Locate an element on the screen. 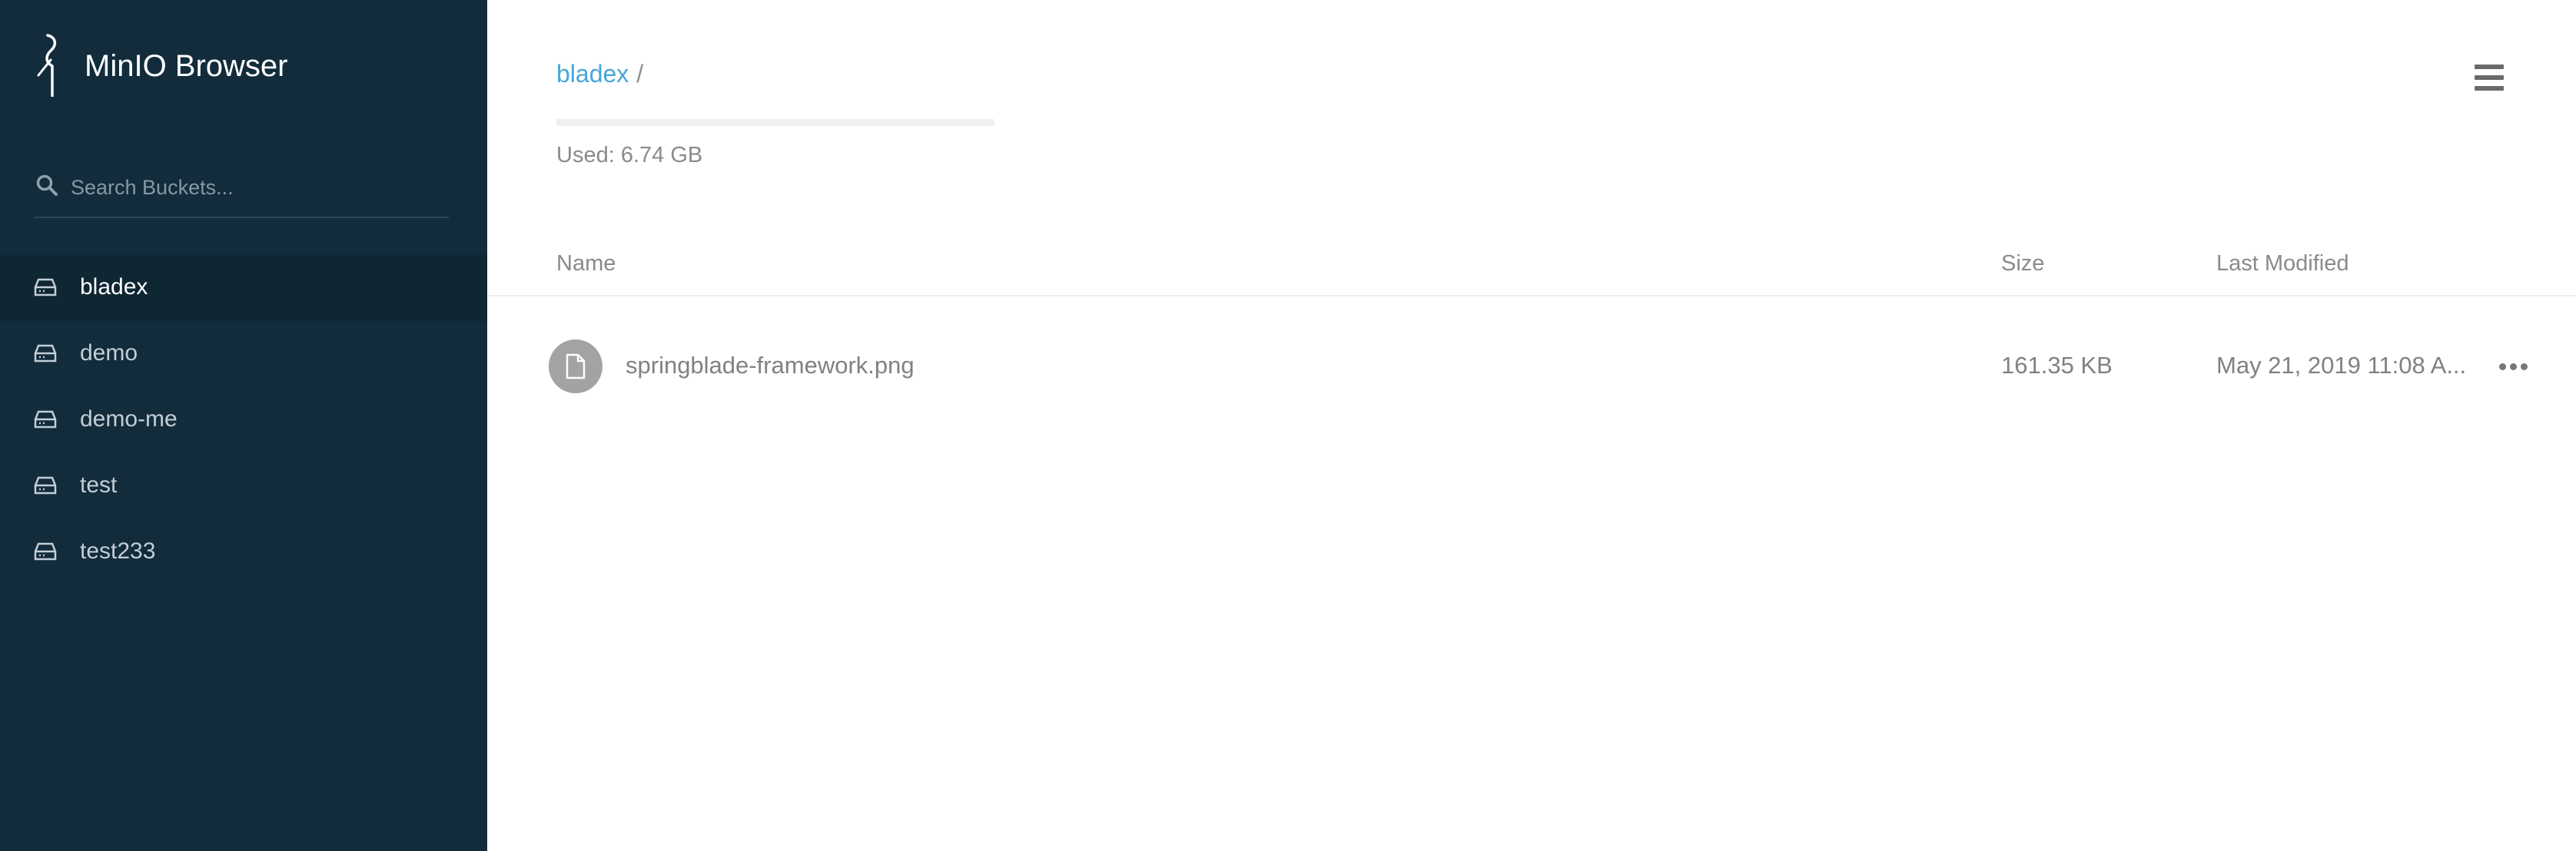 This screenshot has height=851, width=2576. file-size: 161.35 KB is located at coordinates (2057, 366).